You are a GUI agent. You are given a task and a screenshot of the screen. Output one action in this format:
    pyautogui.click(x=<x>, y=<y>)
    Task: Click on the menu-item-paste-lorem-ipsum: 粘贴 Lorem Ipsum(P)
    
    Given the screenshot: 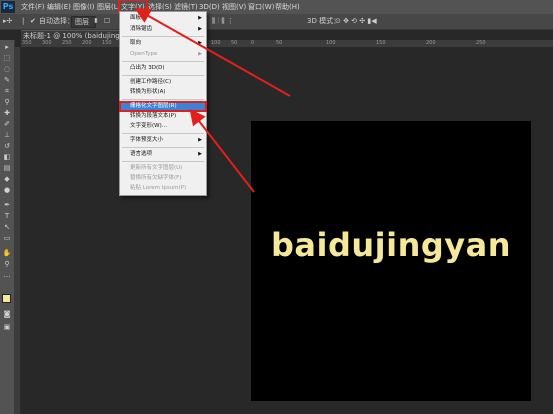 What is the action you would take?
    pyautogui.click(x=163, y=188)
    